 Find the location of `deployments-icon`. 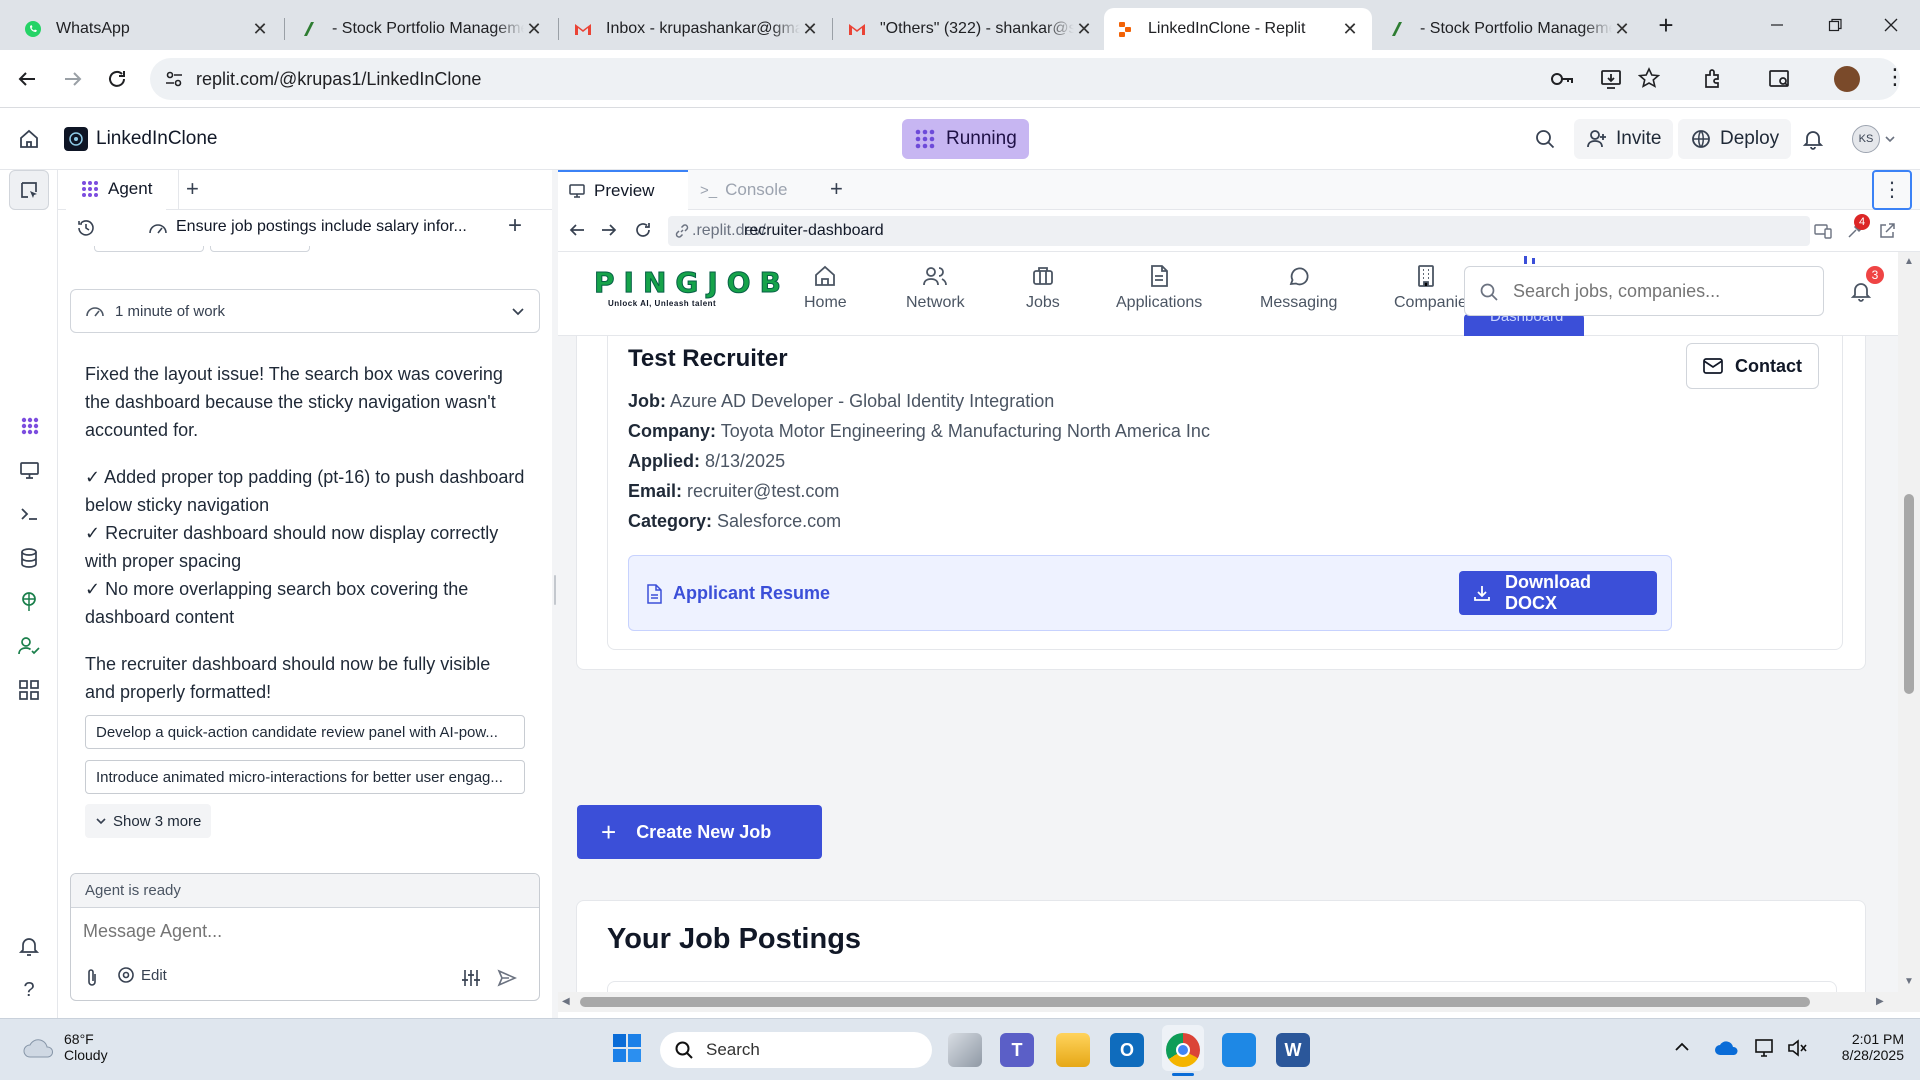

deployments-icon is located at coordinates (29, 602).